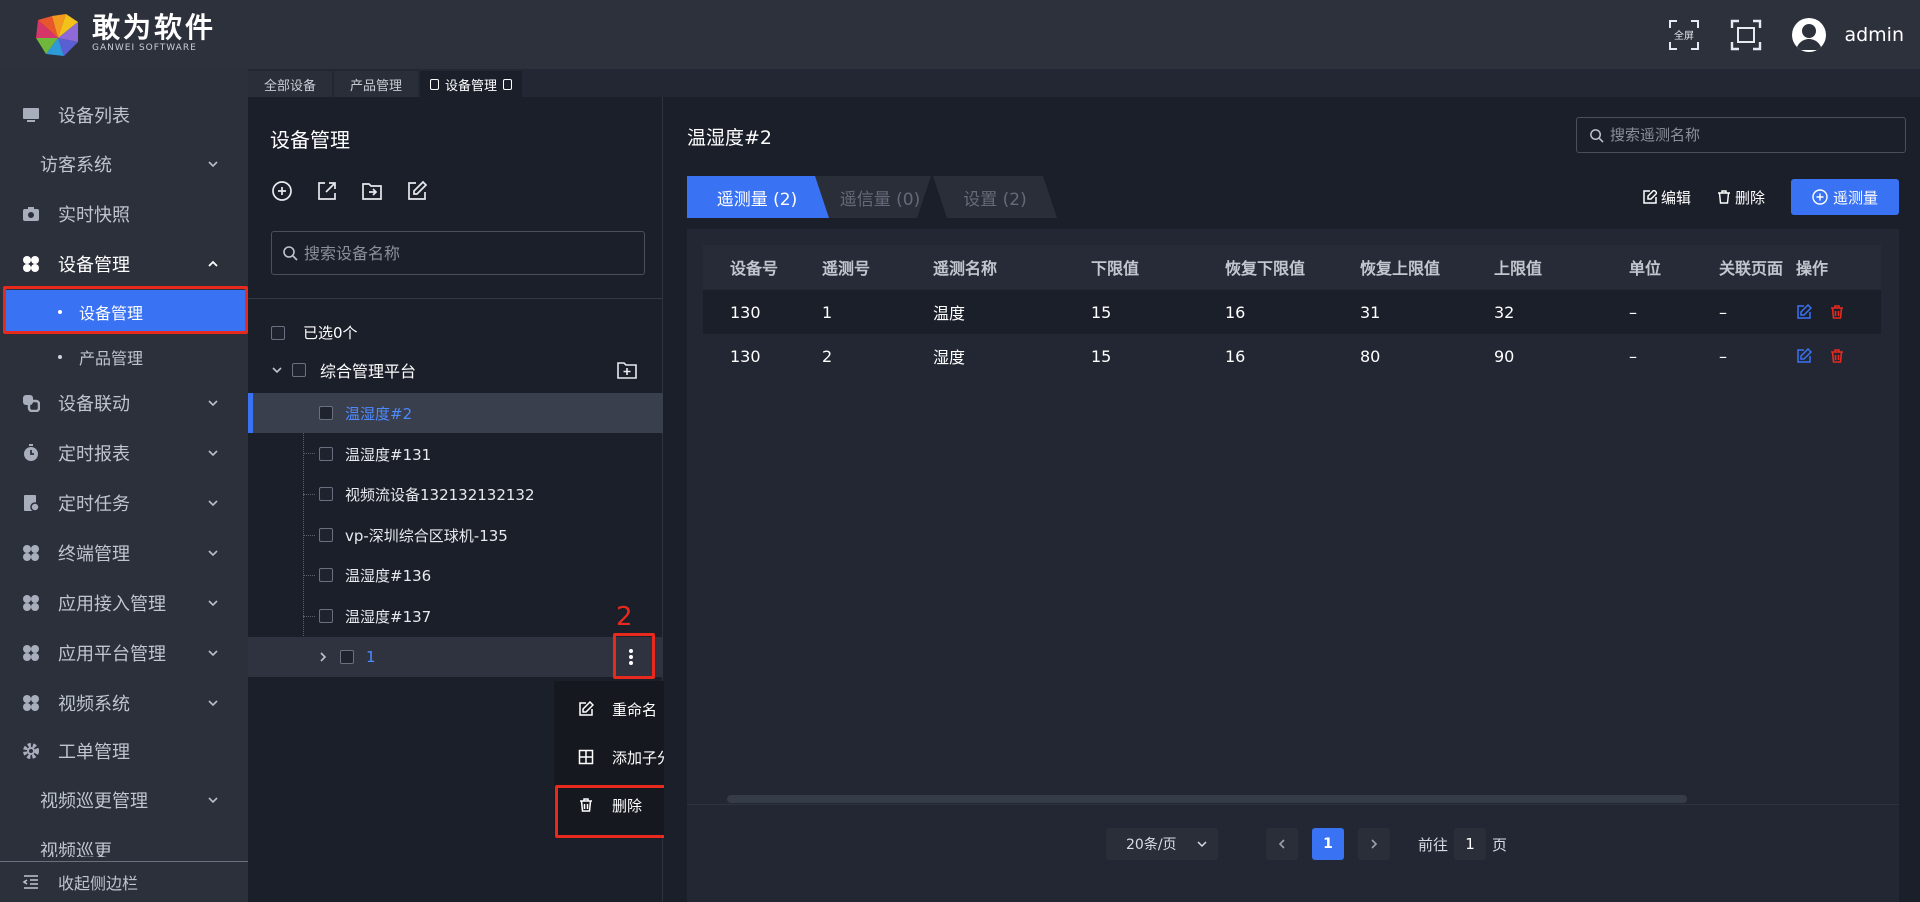 The height and width of the screenshot is (902, 1920). Describe the element at coordinates (1292, 356) in the screenshot. I see `table-row: 130 2 湿度 15 16 80 90 – –` at that location.